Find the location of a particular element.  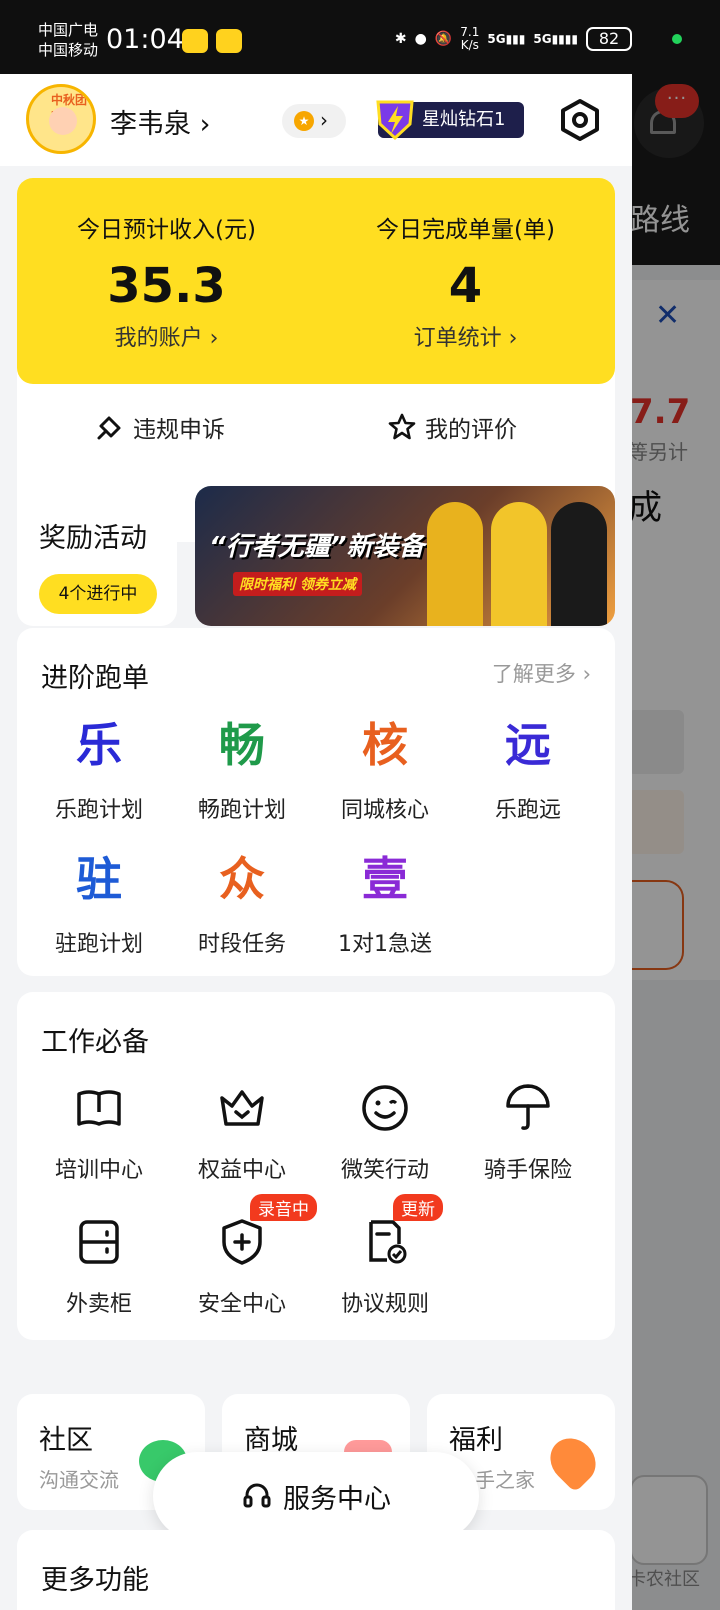

carrier-2: 中国移动 is located at coordinates (68, 50).